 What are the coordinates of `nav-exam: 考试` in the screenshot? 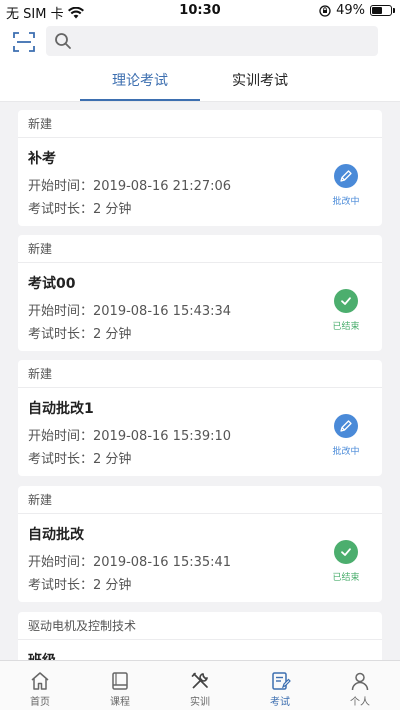 It's located at (280, 685).